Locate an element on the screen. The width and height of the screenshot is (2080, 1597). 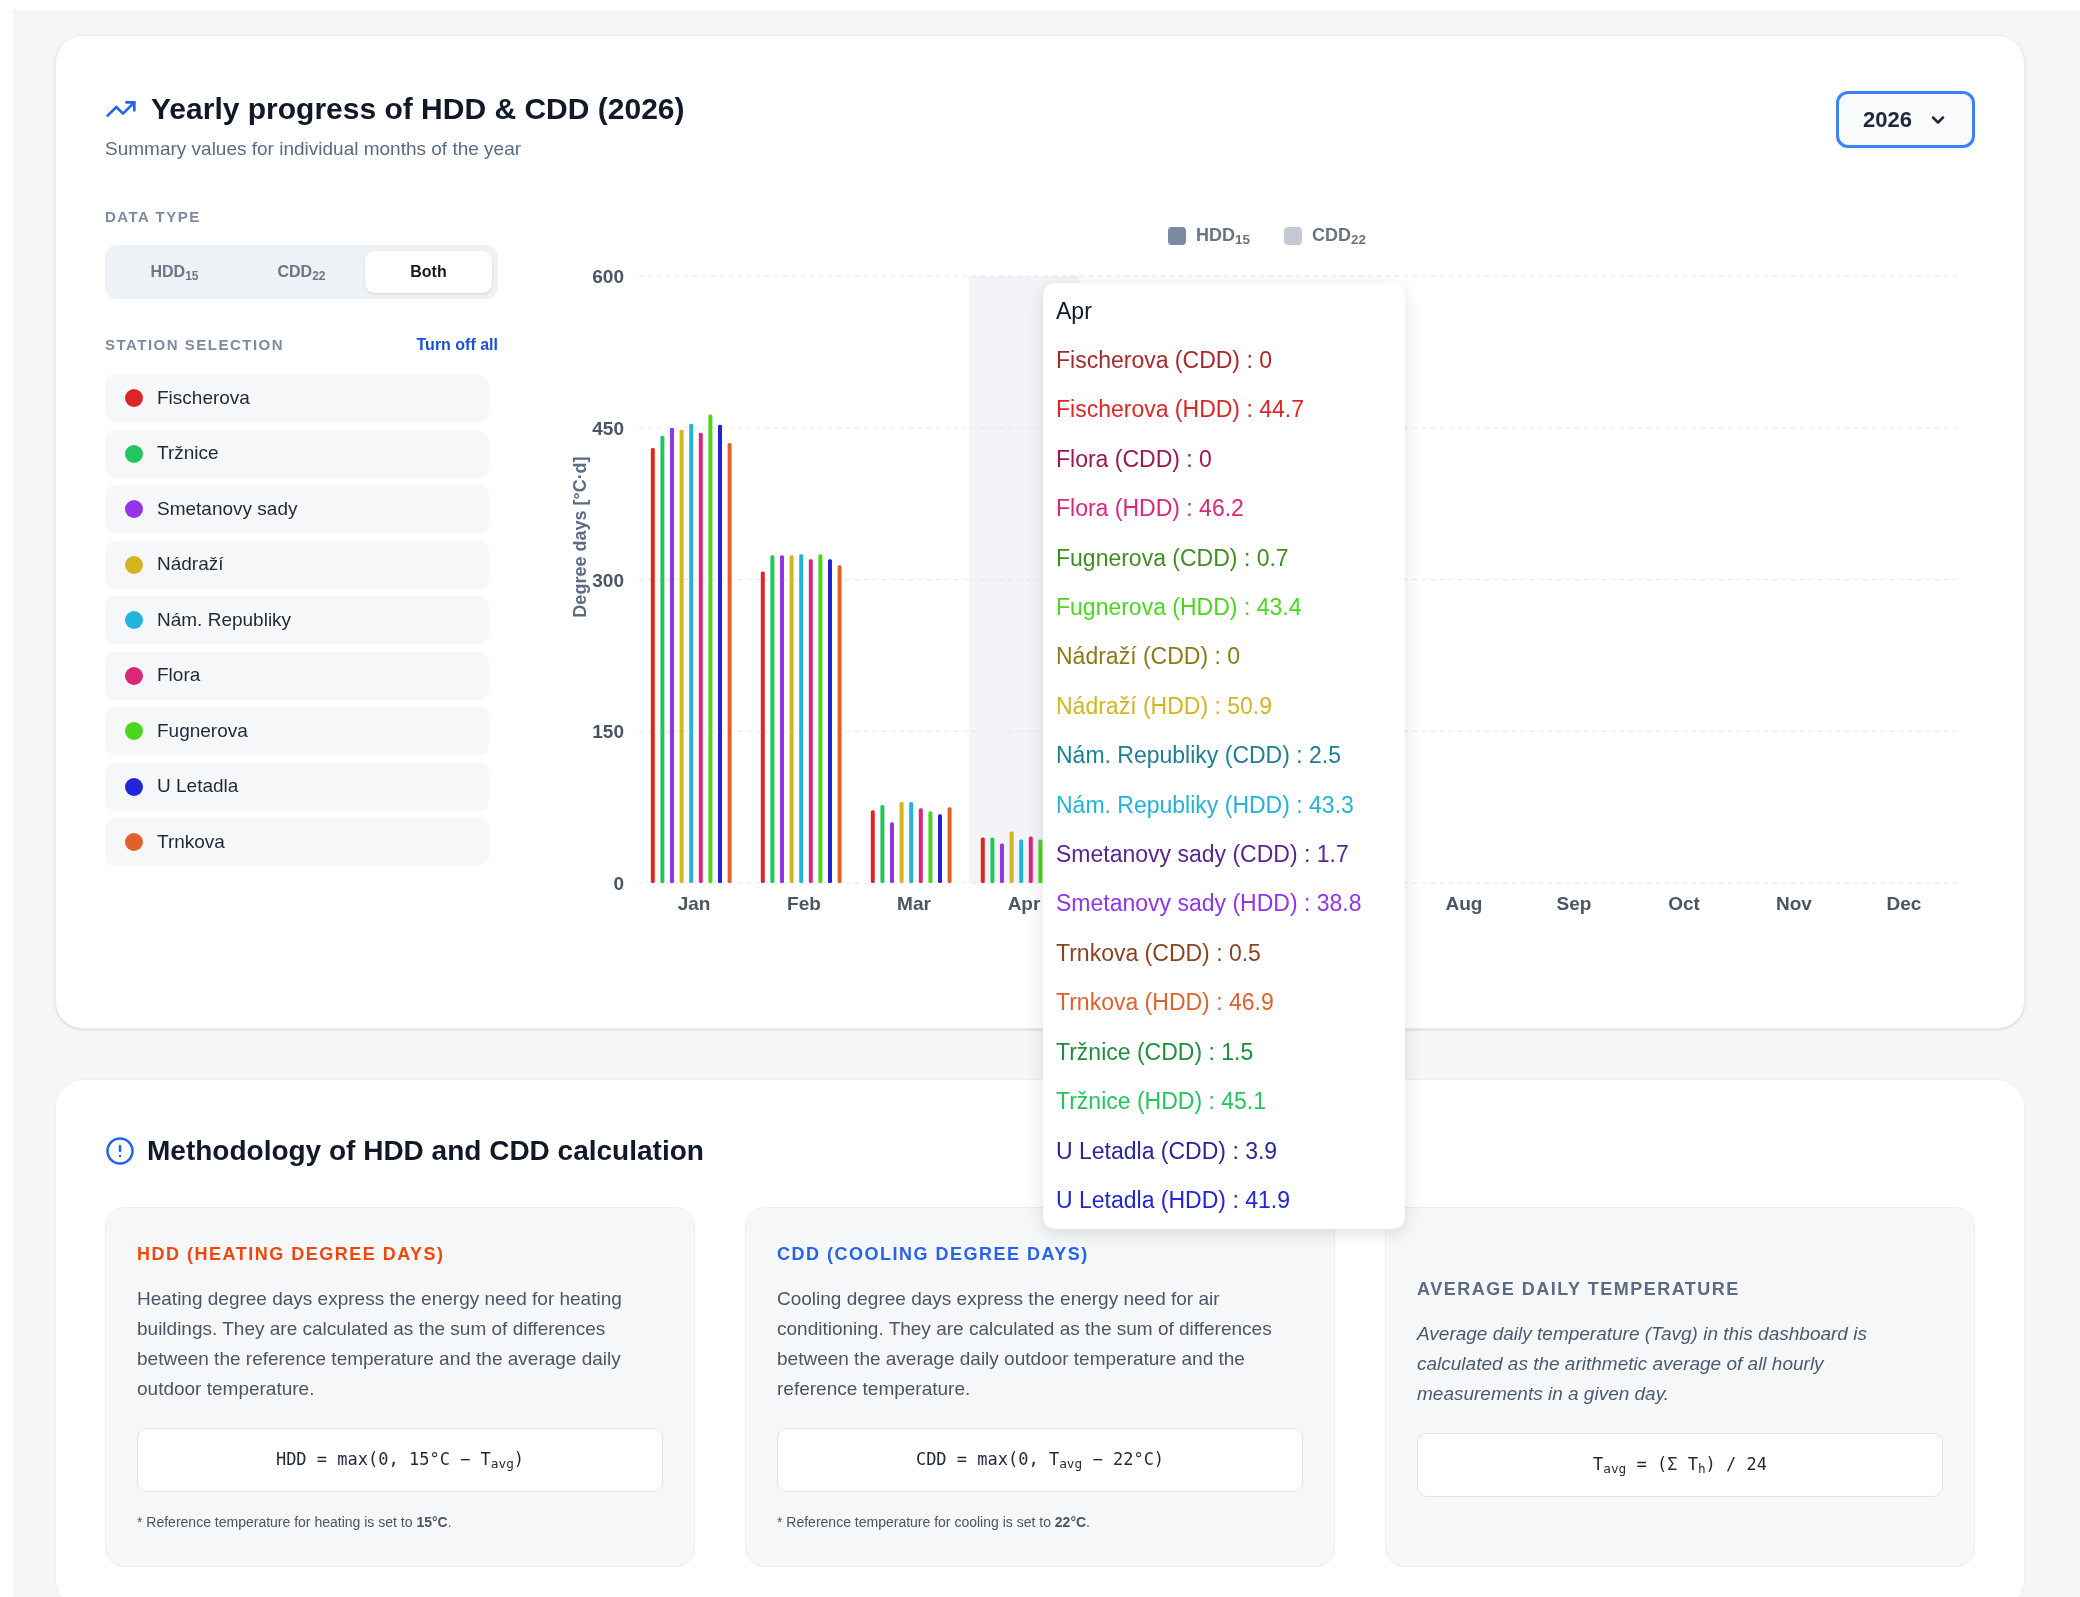
tooltip-entry: Flora (HDD) : 46.2 is located at coordinates (1150, 509).